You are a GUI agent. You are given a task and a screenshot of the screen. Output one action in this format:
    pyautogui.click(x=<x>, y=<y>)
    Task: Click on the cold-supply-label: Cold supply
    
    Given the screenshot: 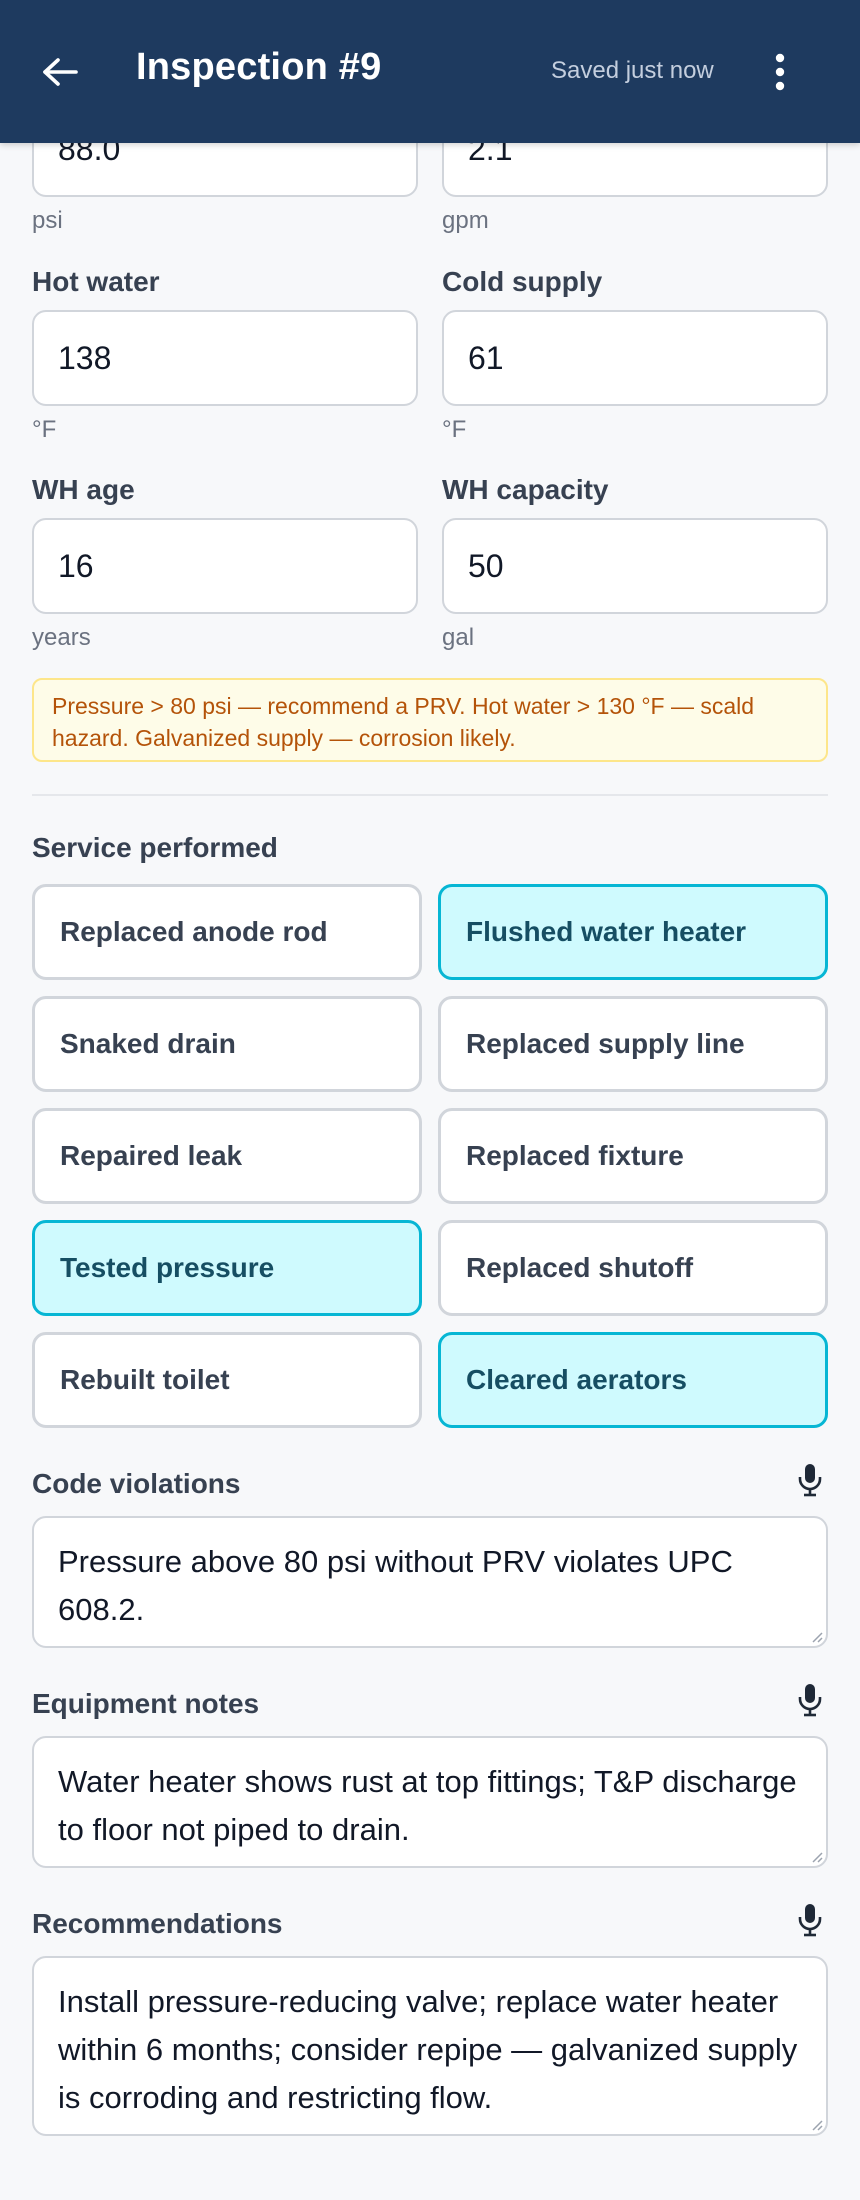 What is the action you would take?
    pyautogui.click(x=522, y=281)
    